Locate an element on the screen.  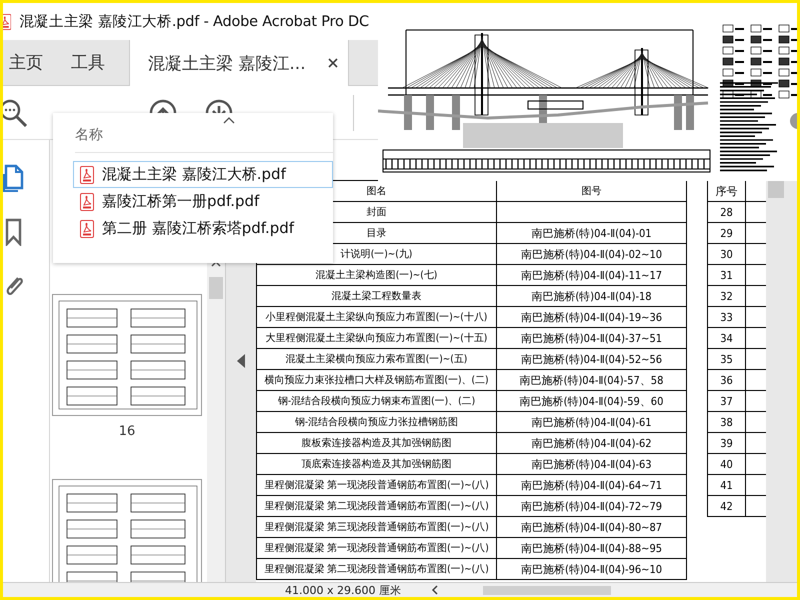
file-list-item: 混凝土主梁 嘉陵江大桥.pdf is located at coordinates (203, 174).